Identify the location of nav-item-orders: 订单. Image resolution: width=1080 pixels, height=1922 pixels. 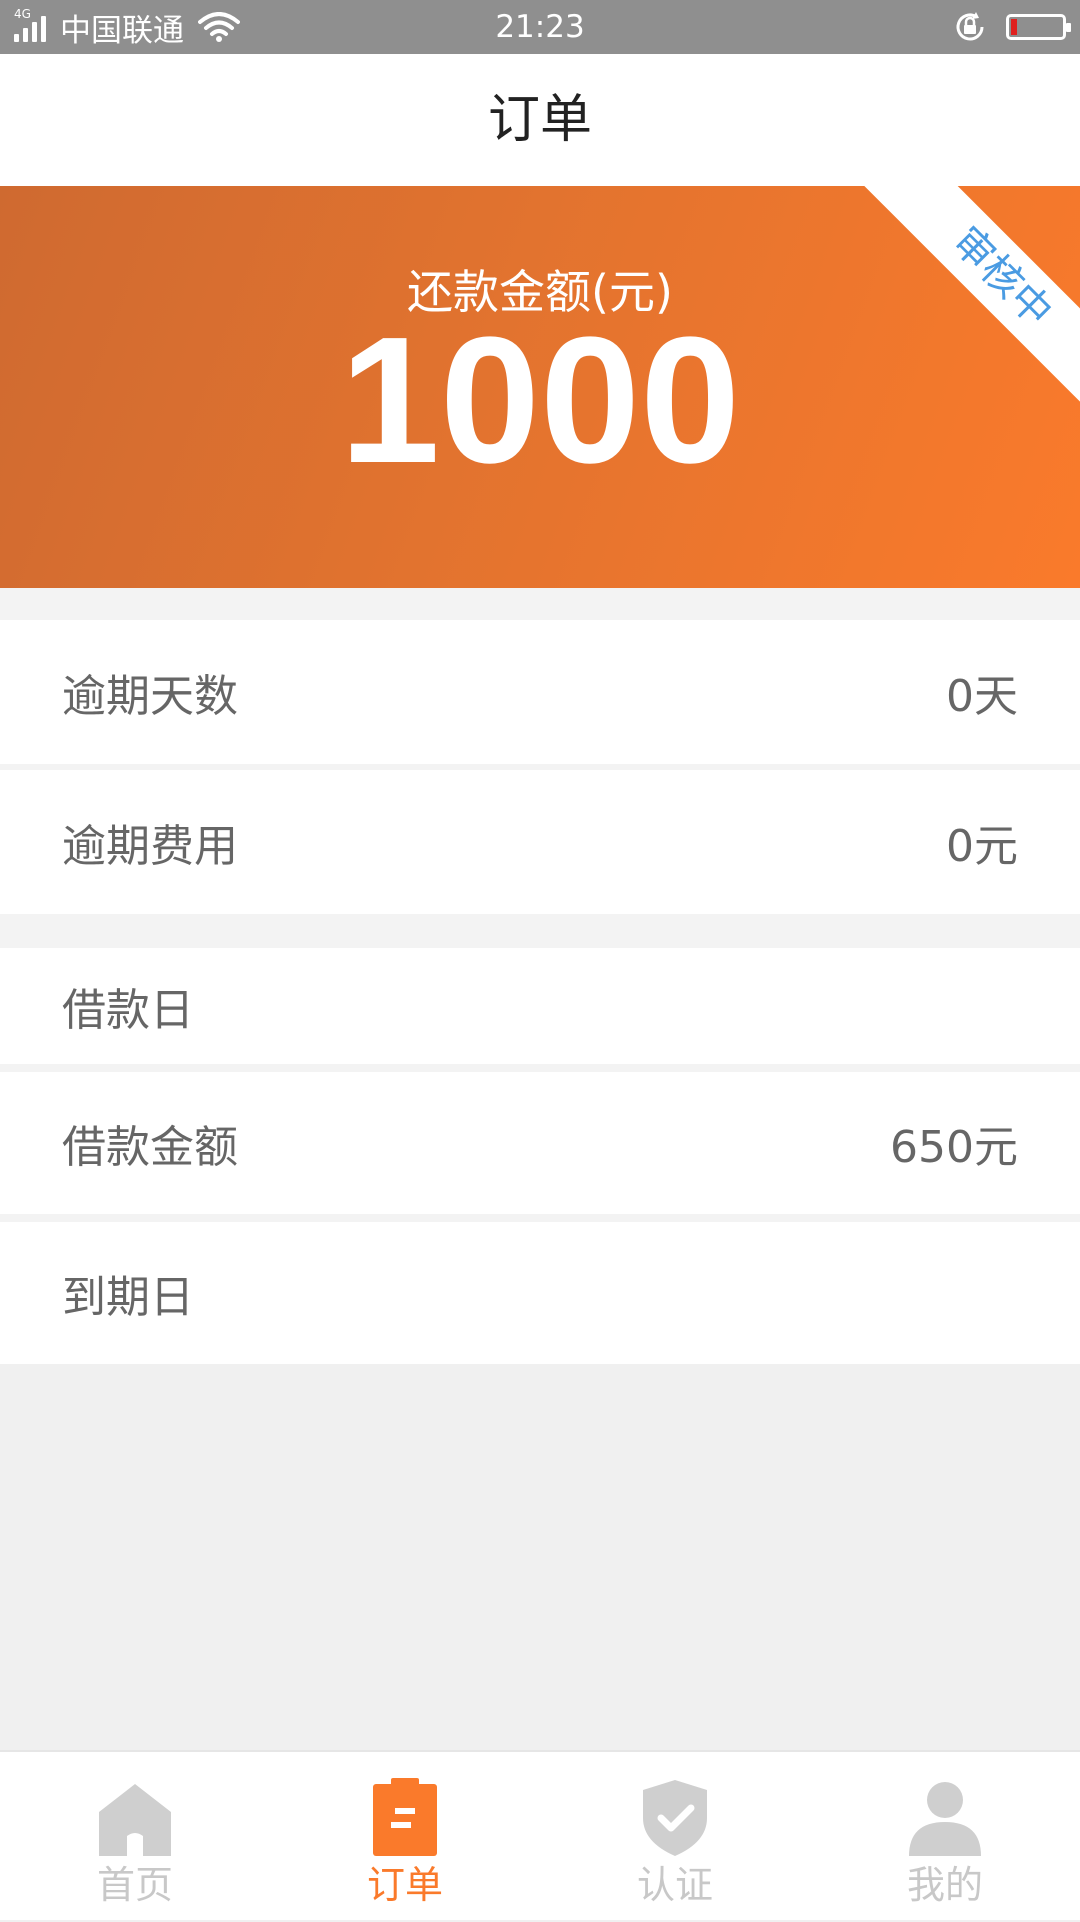
(405, 1837).